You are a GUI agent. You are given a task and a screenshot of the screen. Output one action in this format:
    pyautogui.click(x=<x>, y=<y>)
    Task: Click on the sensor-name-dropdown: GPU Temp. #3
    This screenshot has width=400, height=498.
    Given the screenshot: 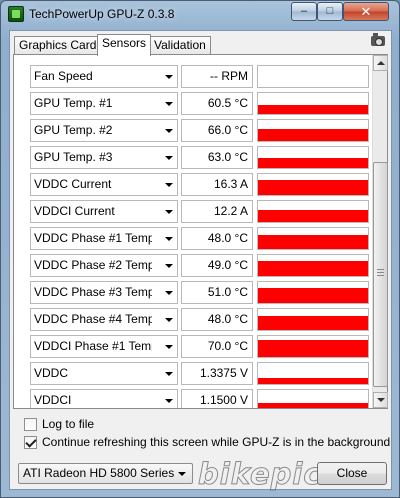 What is the action you would take?
    pyautogui.click(x=104, y=157)
    